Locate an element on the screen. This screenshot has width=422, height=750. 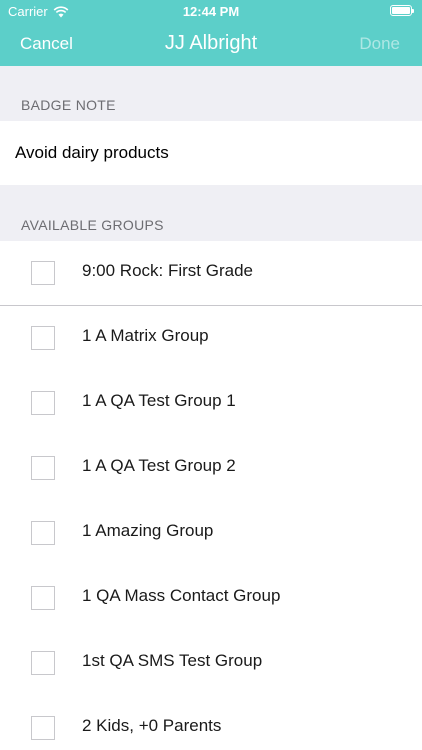
group-row: 1 A QA Test Group 1 is located at coordinates (211, 403).